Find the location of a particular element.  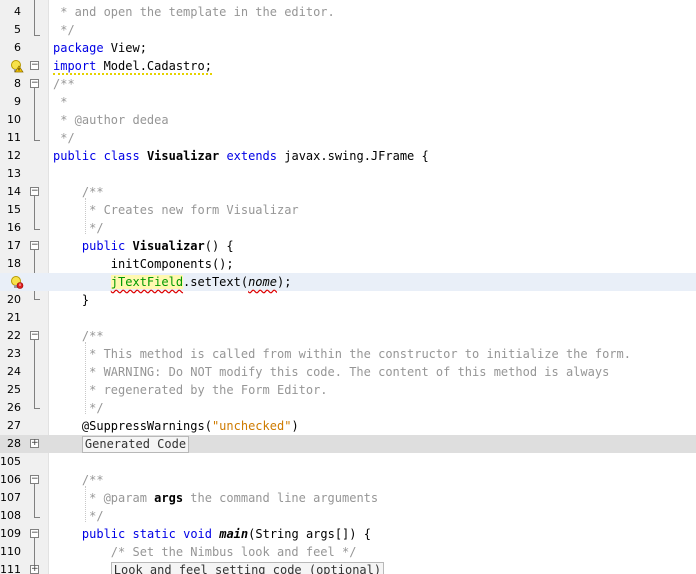

code-line: 106 − /** is located at coordinates (348, 480).